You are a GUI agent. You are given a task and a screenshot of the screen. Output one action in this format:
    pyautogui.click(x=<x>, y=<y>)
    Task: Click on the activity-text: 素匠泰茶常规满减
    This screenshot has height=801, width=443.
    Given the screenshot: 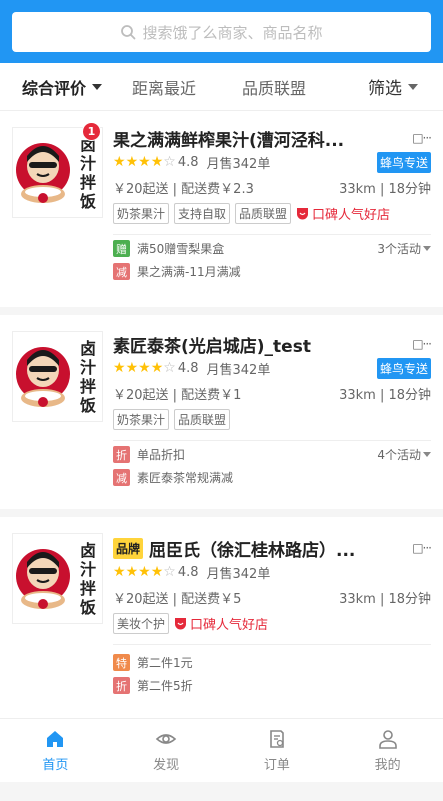 What is the action you would take?
    pyautogui.click(x=185, y=478)
    